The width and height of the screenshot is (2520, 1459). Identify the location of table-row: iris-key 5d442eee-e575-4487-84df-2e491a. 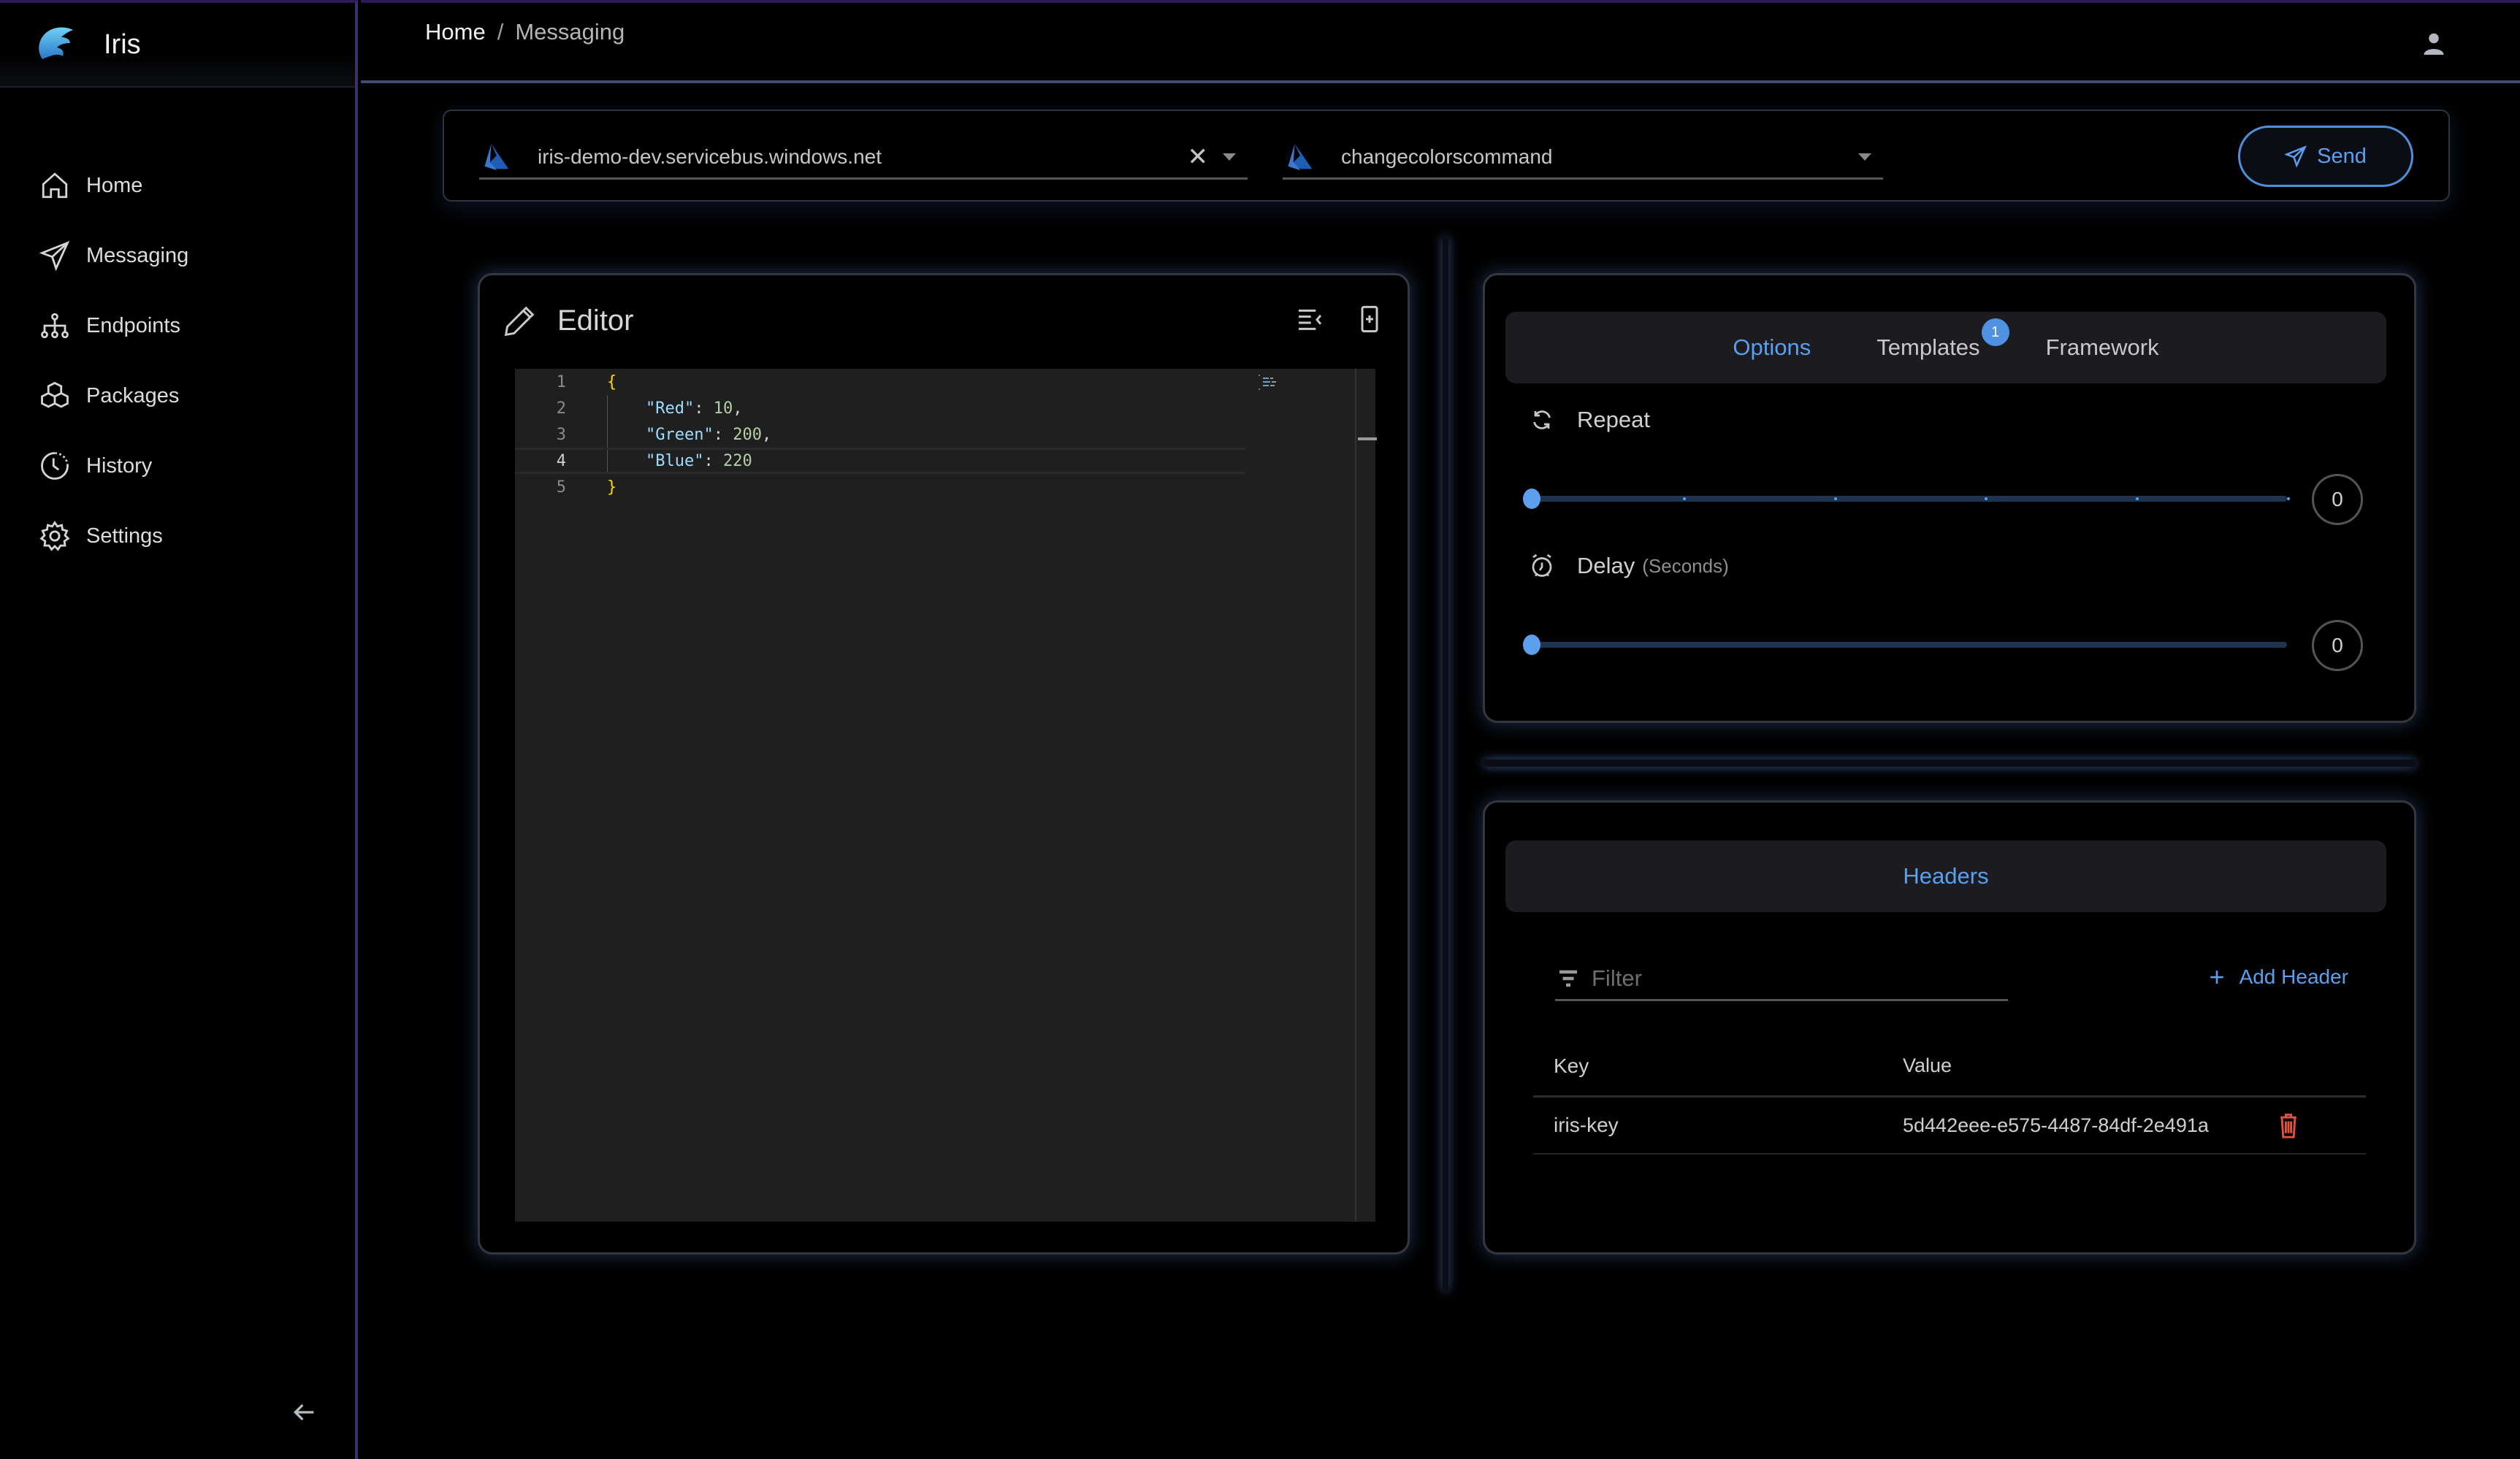
(1950, 1126).